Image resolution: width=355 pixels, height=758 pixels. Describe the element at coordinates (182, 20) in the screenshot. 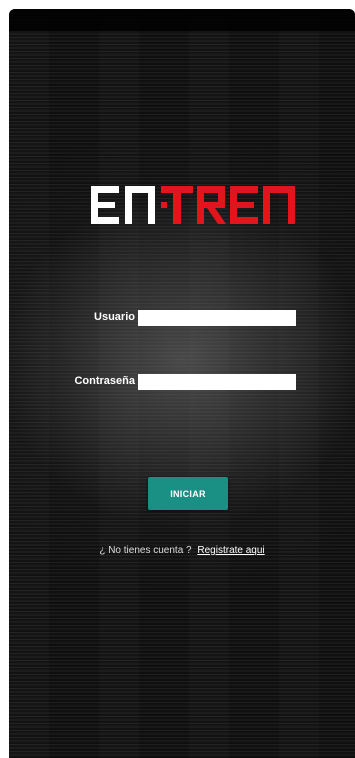

I see `status-bar` at that location.